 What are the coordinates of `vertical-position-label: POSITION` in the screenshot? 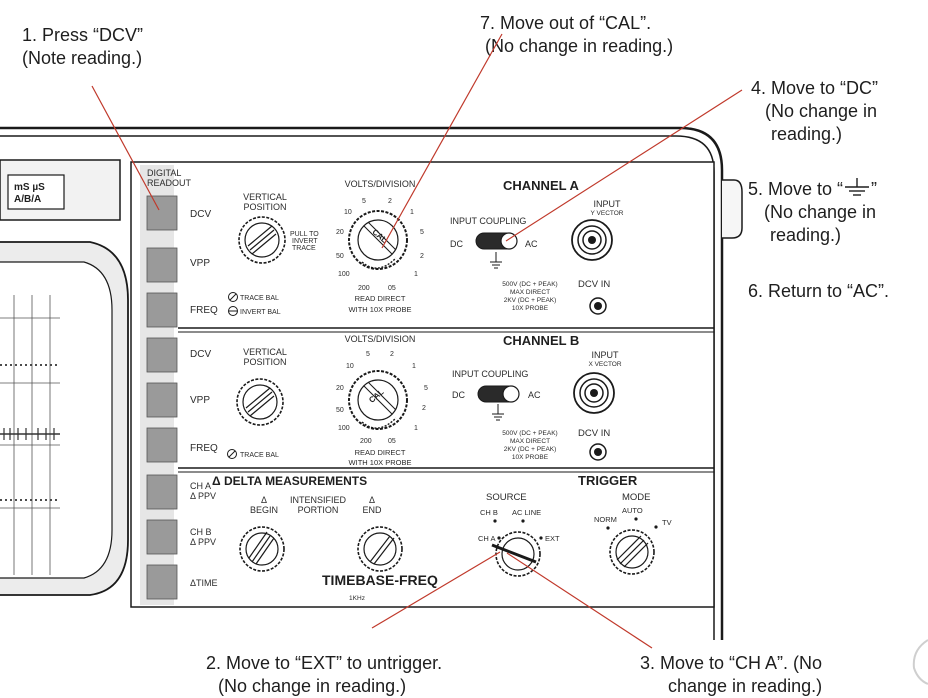 It's located at (264, 207).